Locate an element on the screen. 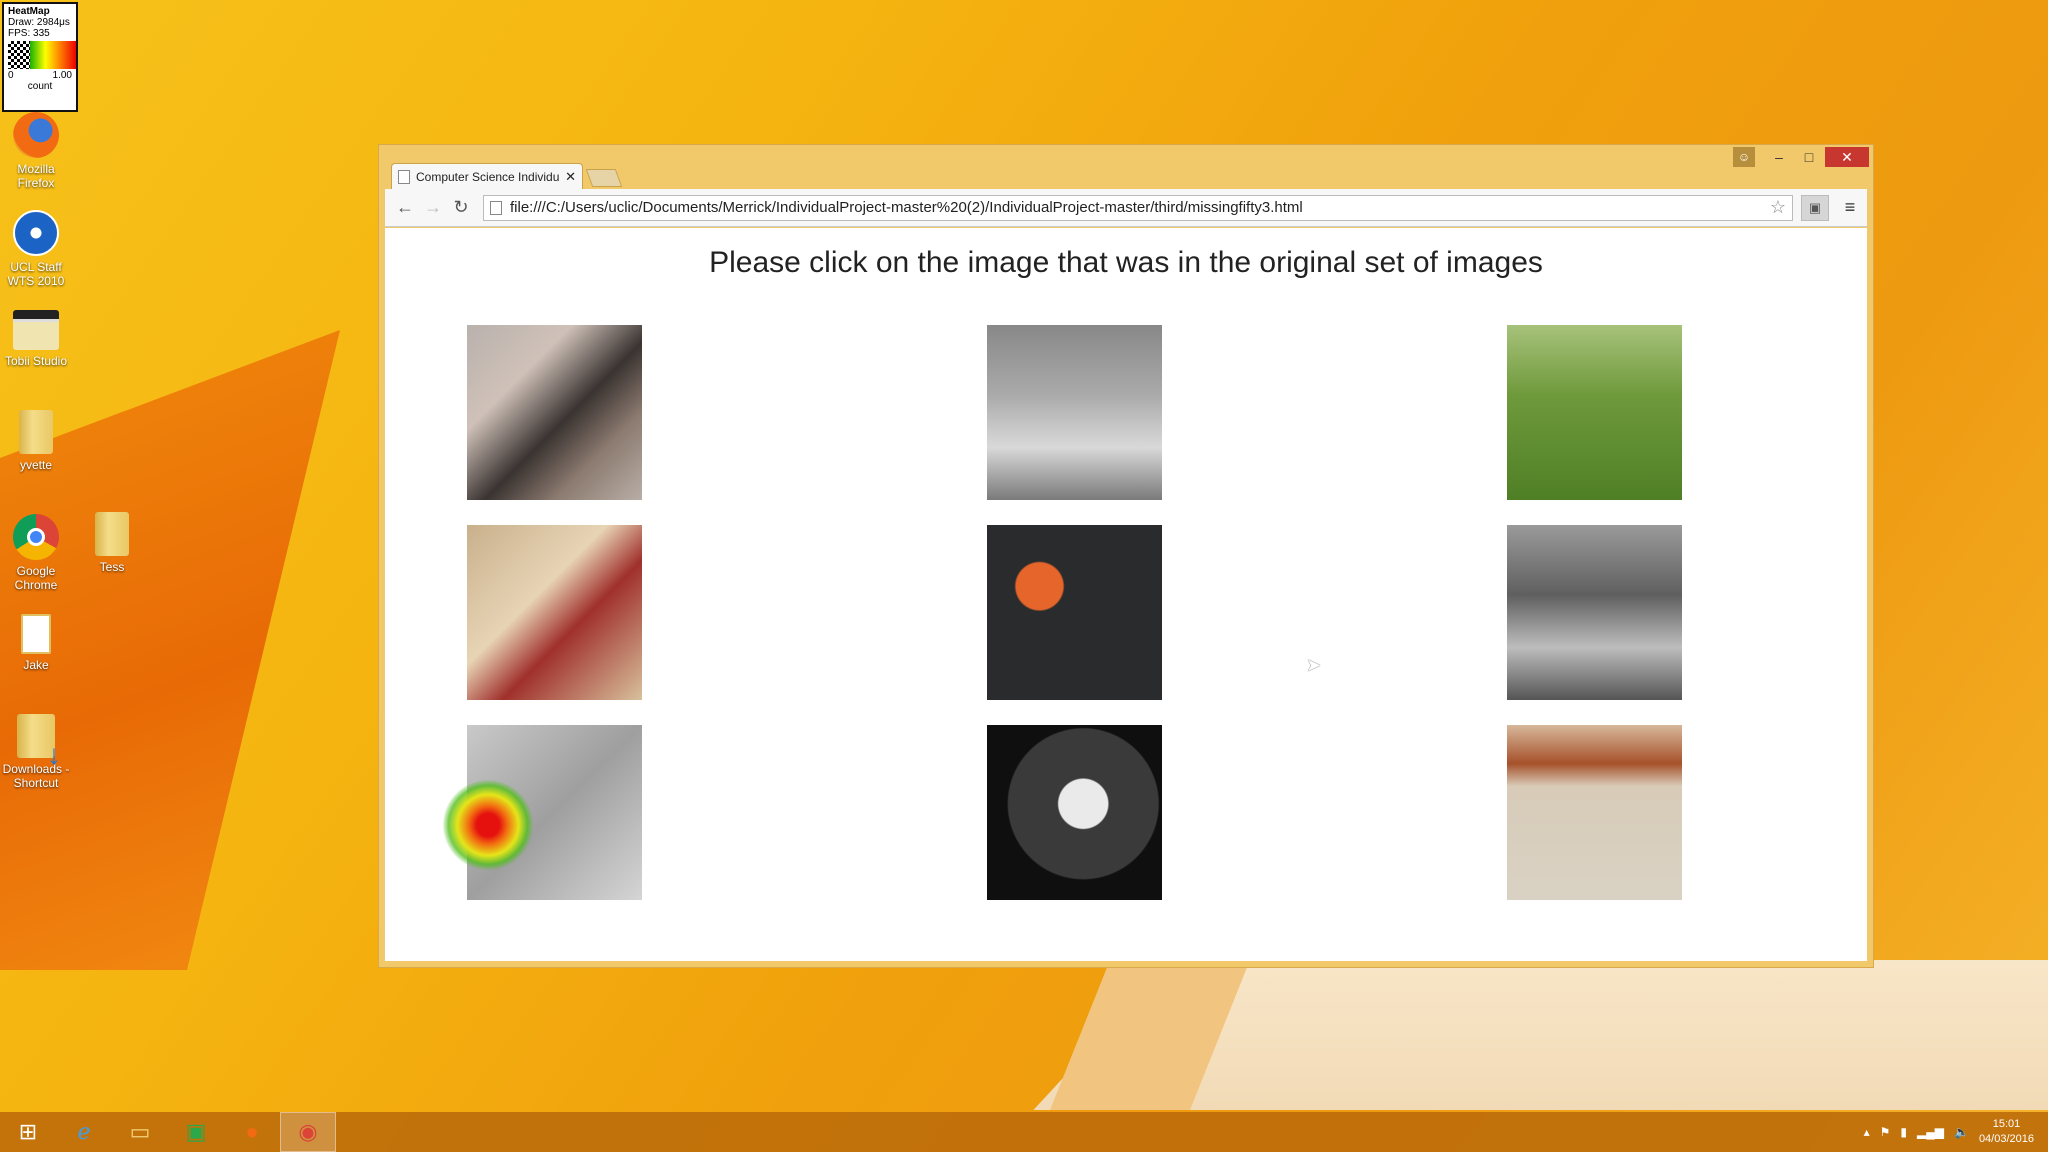 This screenshot has width=2048, height=1152. heatmap-color-scale is located at coordinates (42, 55).